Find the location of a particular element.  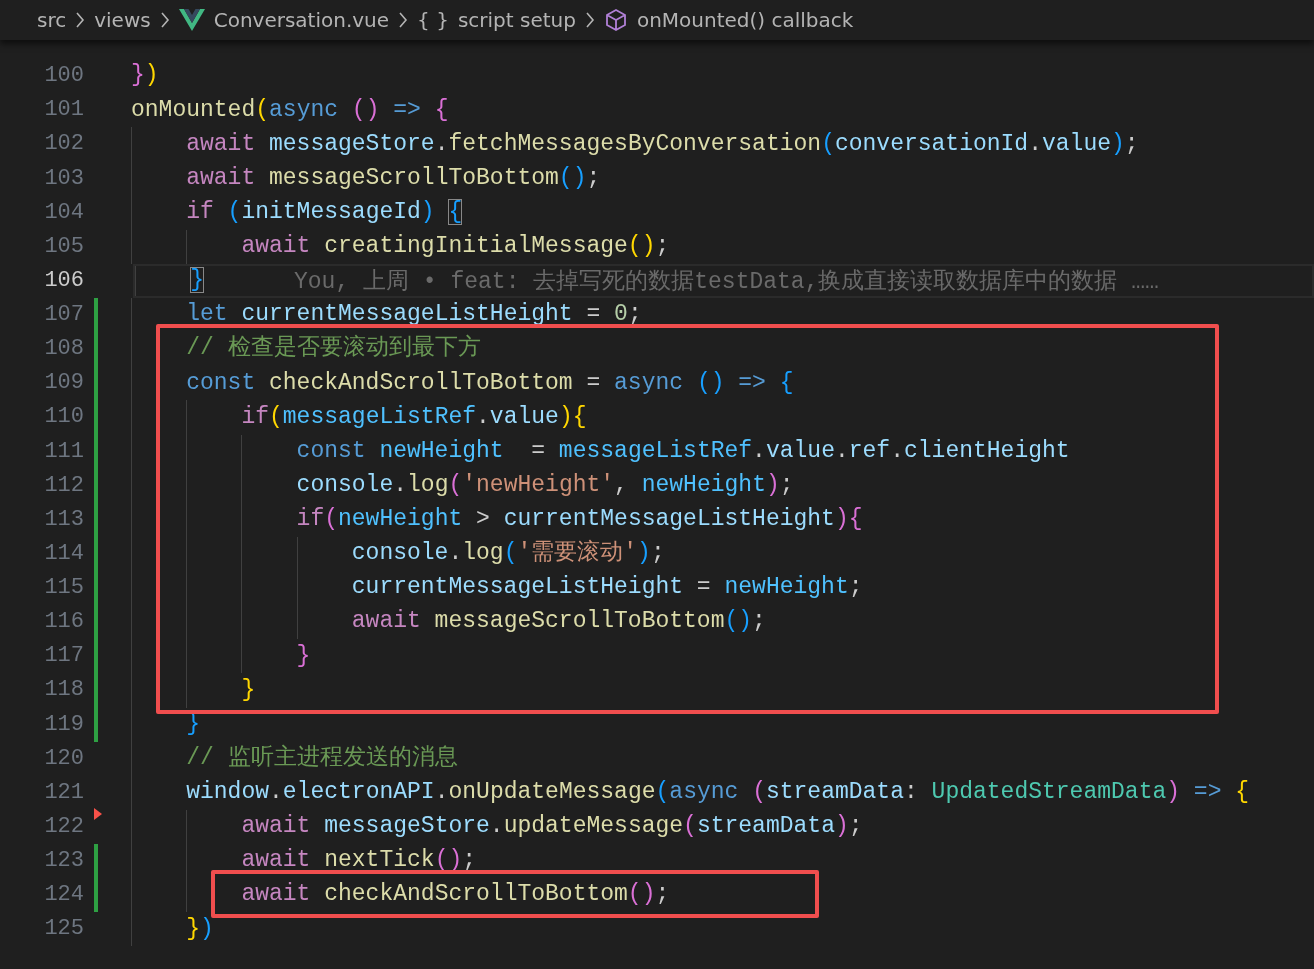

breadcrumb-link: Conversation.vue is located at coordinates (301, 20).